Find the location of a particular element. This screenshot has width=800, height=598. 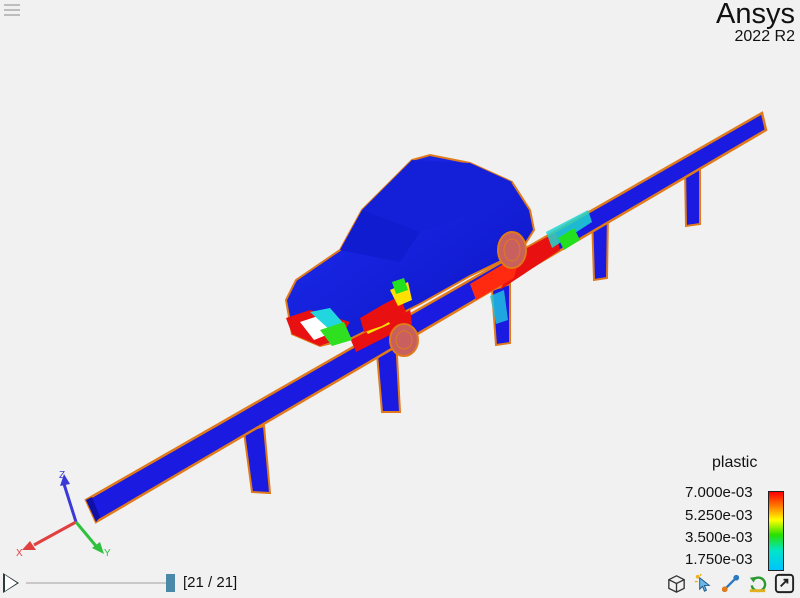

legend-title: plastic is located at coordinates (735, 462).